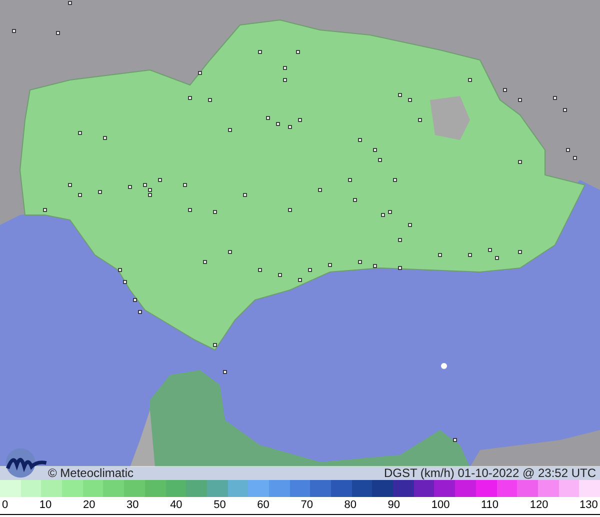 The width and height of the screenshot is (600, 517). What do you see at coordinates (91, 473) in the screenshot?
I see `credit-text: © Meteoclimatic` at bounding box center [91, 473].